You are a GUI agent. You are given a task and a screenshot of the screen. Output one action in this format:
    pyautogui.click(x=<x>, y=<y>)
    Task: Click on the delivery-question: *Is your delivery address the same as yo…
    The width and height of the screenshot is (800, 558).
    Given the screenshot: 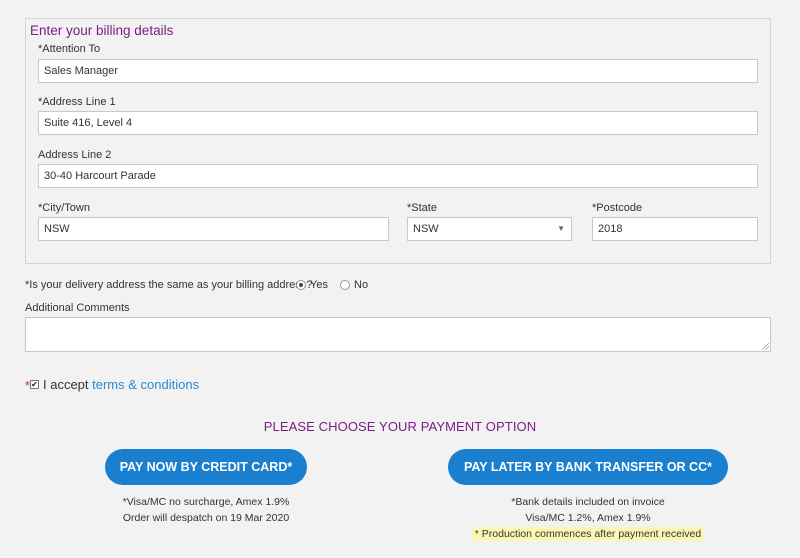 What is the action you would take?
    pyautogui.click(x=169, y=285)
    